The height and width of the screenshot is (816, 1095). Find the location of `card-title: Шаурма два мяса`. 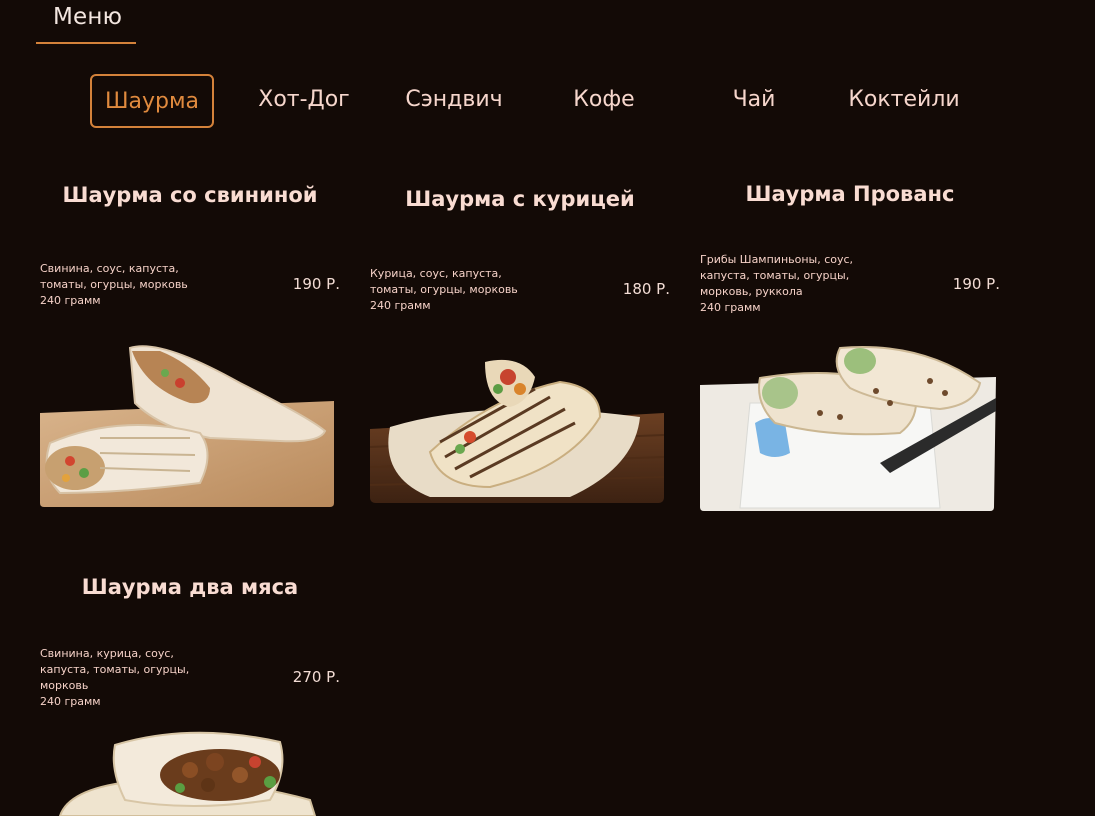

card-title: Шаурма два мяса is located at coordinates (190, 587).